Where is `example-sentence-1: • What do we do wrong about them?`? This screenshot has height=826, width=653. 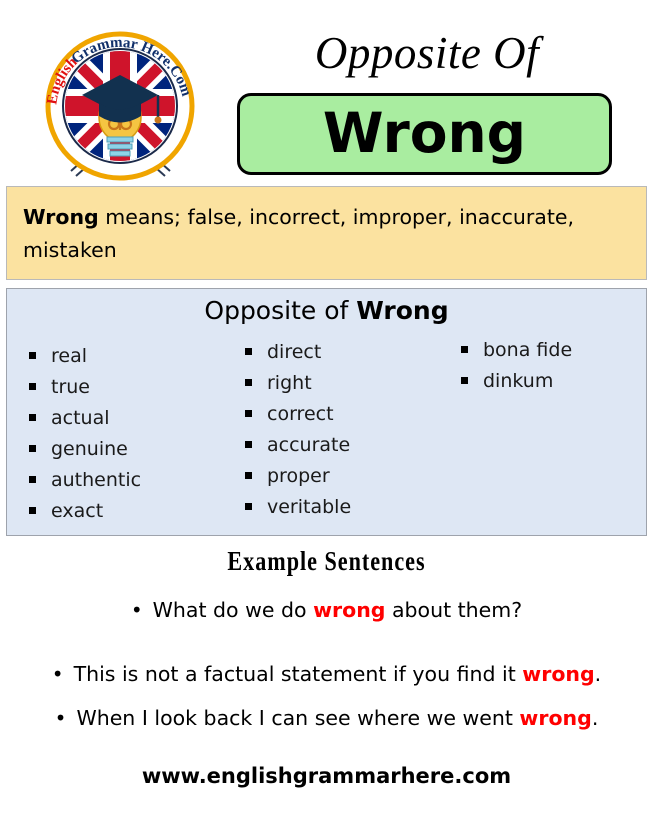 example-sentence-1: • What do we do wrong about them? is located at coordinates (326, 610).